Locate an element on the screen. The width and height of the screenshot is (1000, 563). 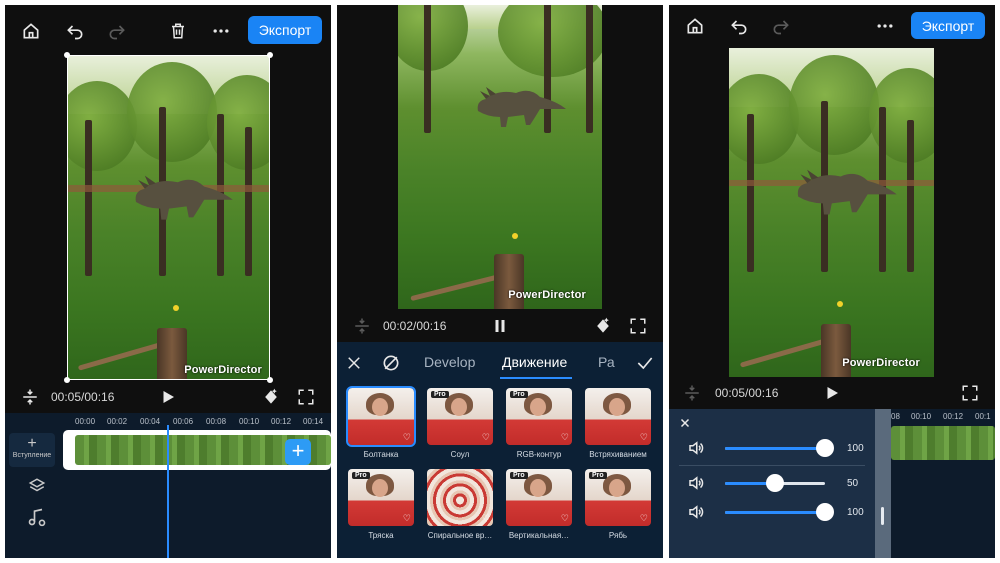
timeline: 08 00:10 00:12 00:1 is located at coordinates (935, 483).